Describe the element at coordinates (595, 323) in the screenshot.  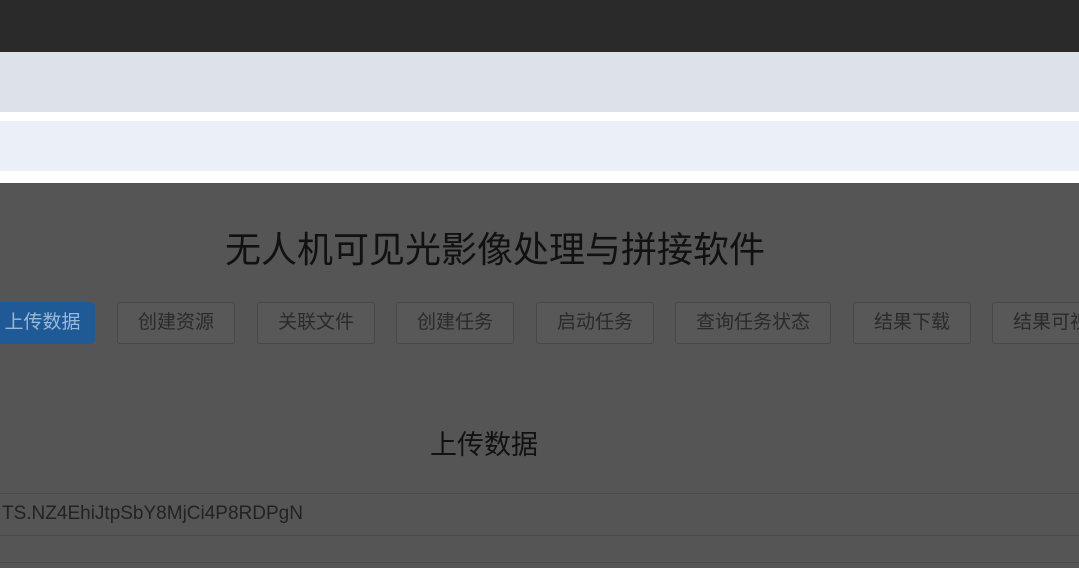
I see `nav-start-task-button: 启动任务` at that location.